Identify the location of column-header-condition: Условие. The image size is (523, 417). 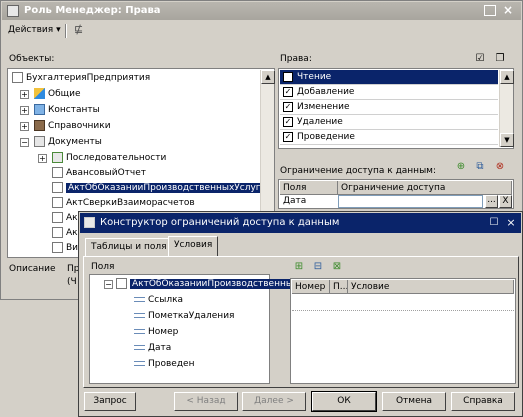
(431, 287).